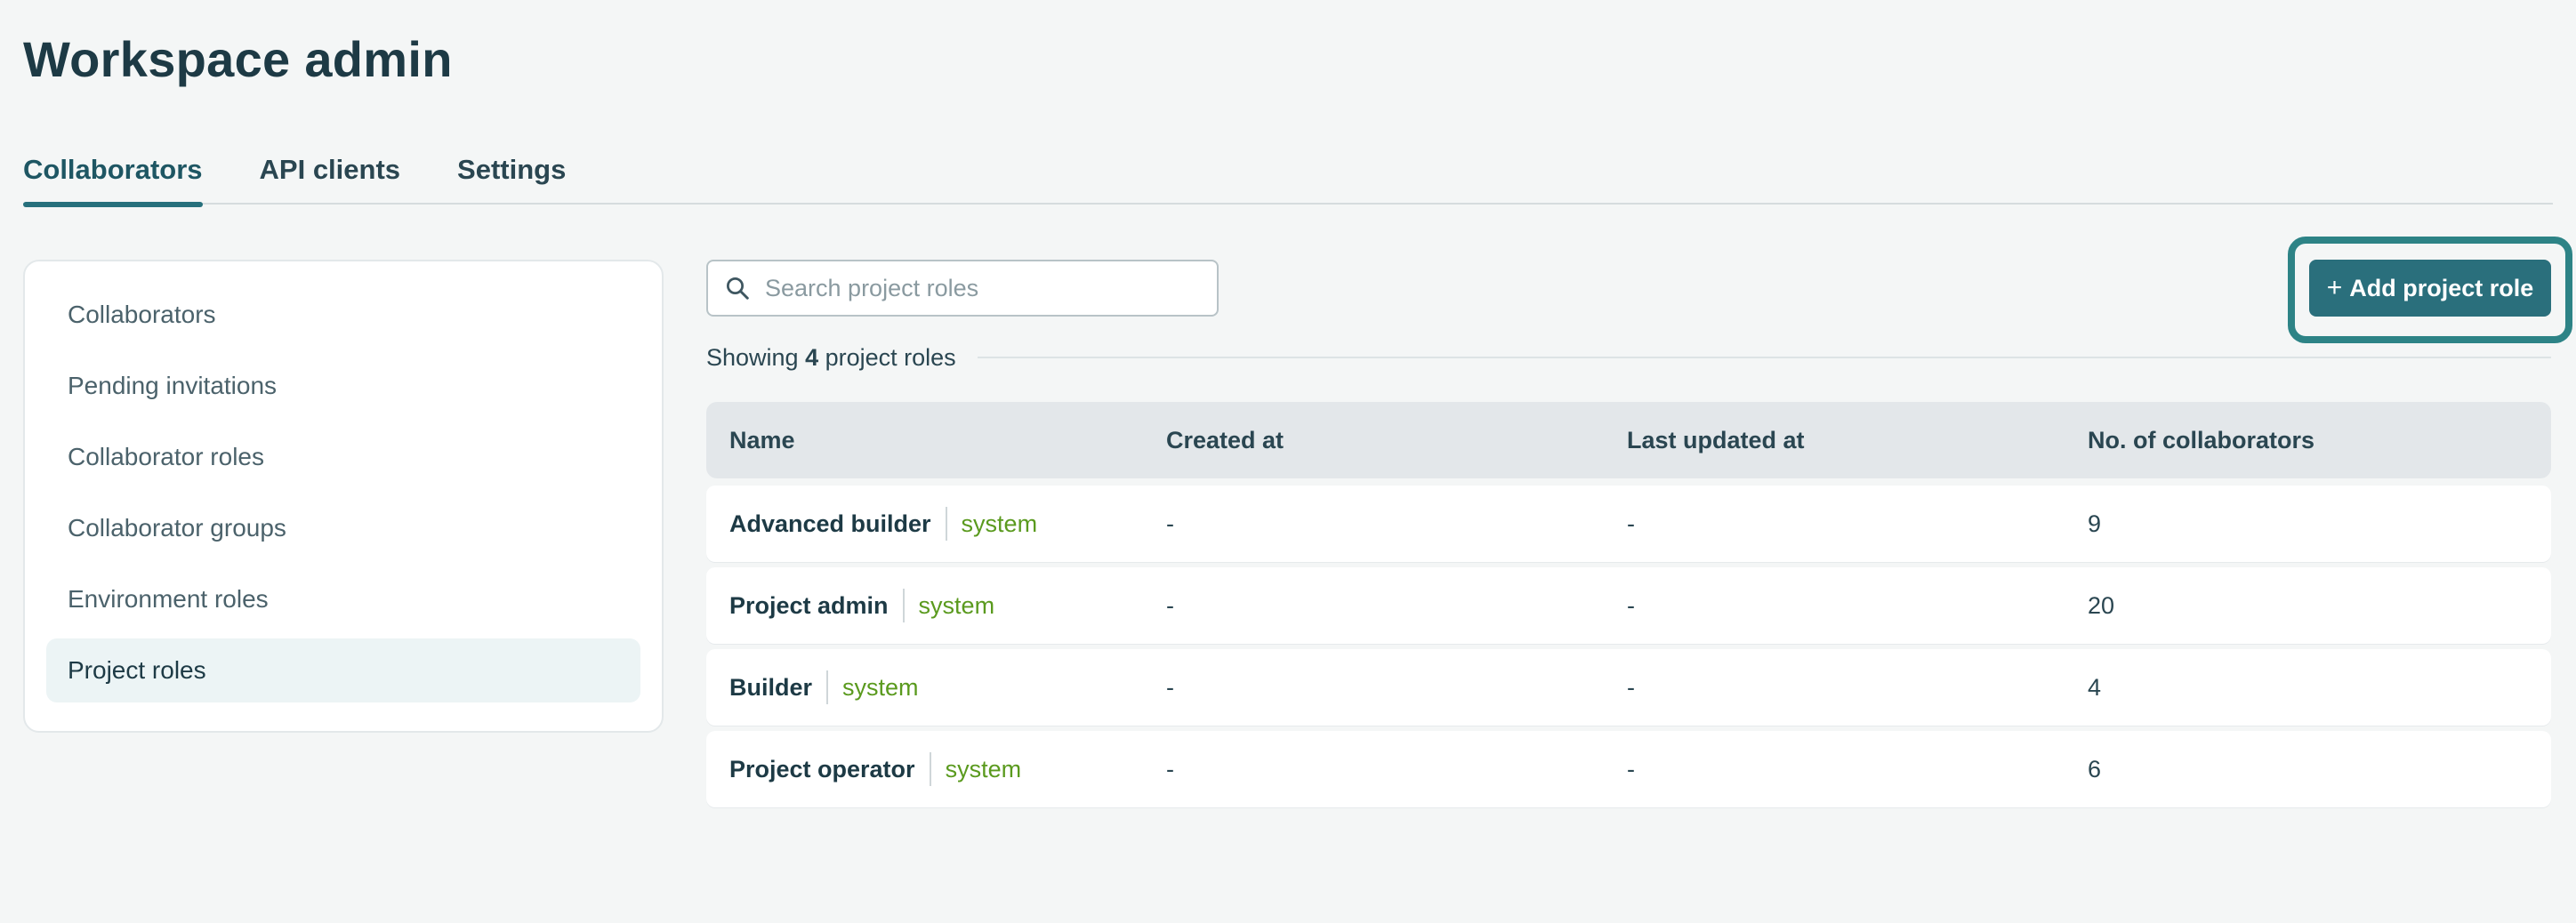 The image size is (2576, 923). I want to click on sidebar-item-environment-roles: Environment roles, so click(343, 599).